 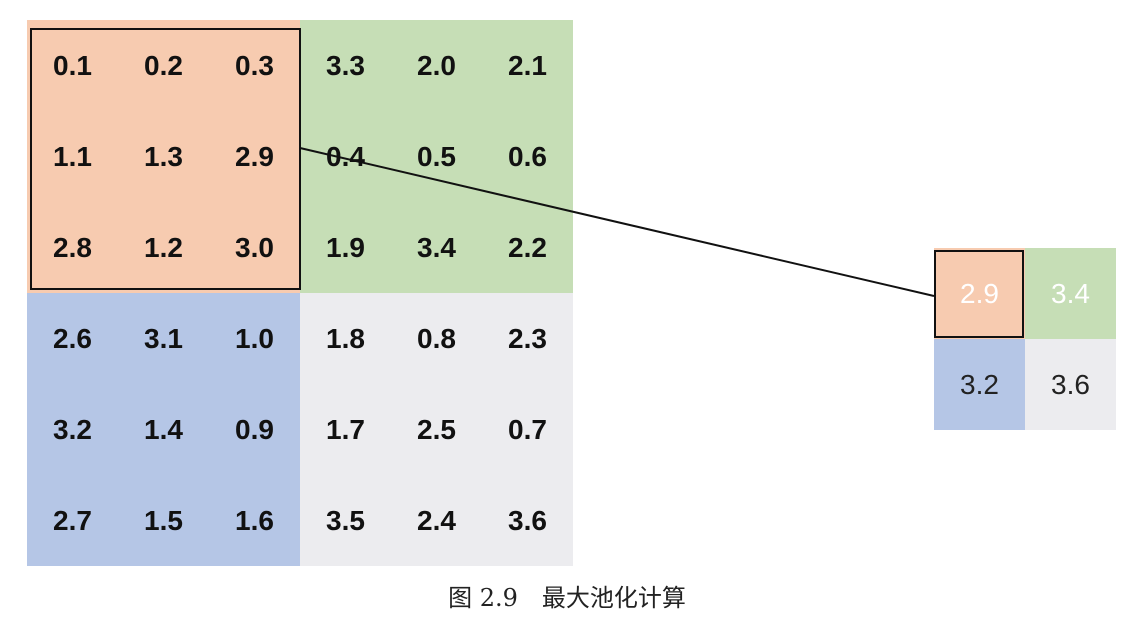 What do you see at coordinates (527, 65) in the screenshot?
I see `input-cell: 2.1` at bounding box center [527, 65].